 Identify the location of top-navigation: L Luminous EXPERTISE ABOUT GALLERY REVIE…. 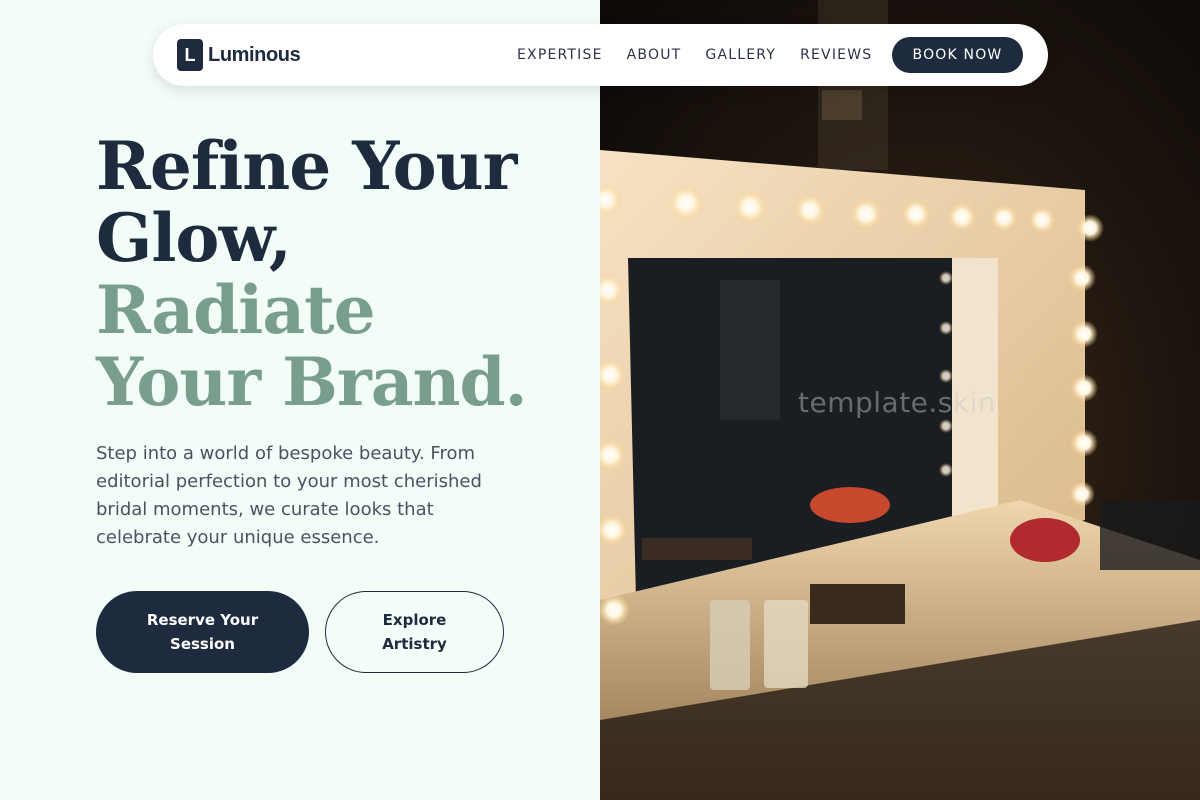
(600, 55).